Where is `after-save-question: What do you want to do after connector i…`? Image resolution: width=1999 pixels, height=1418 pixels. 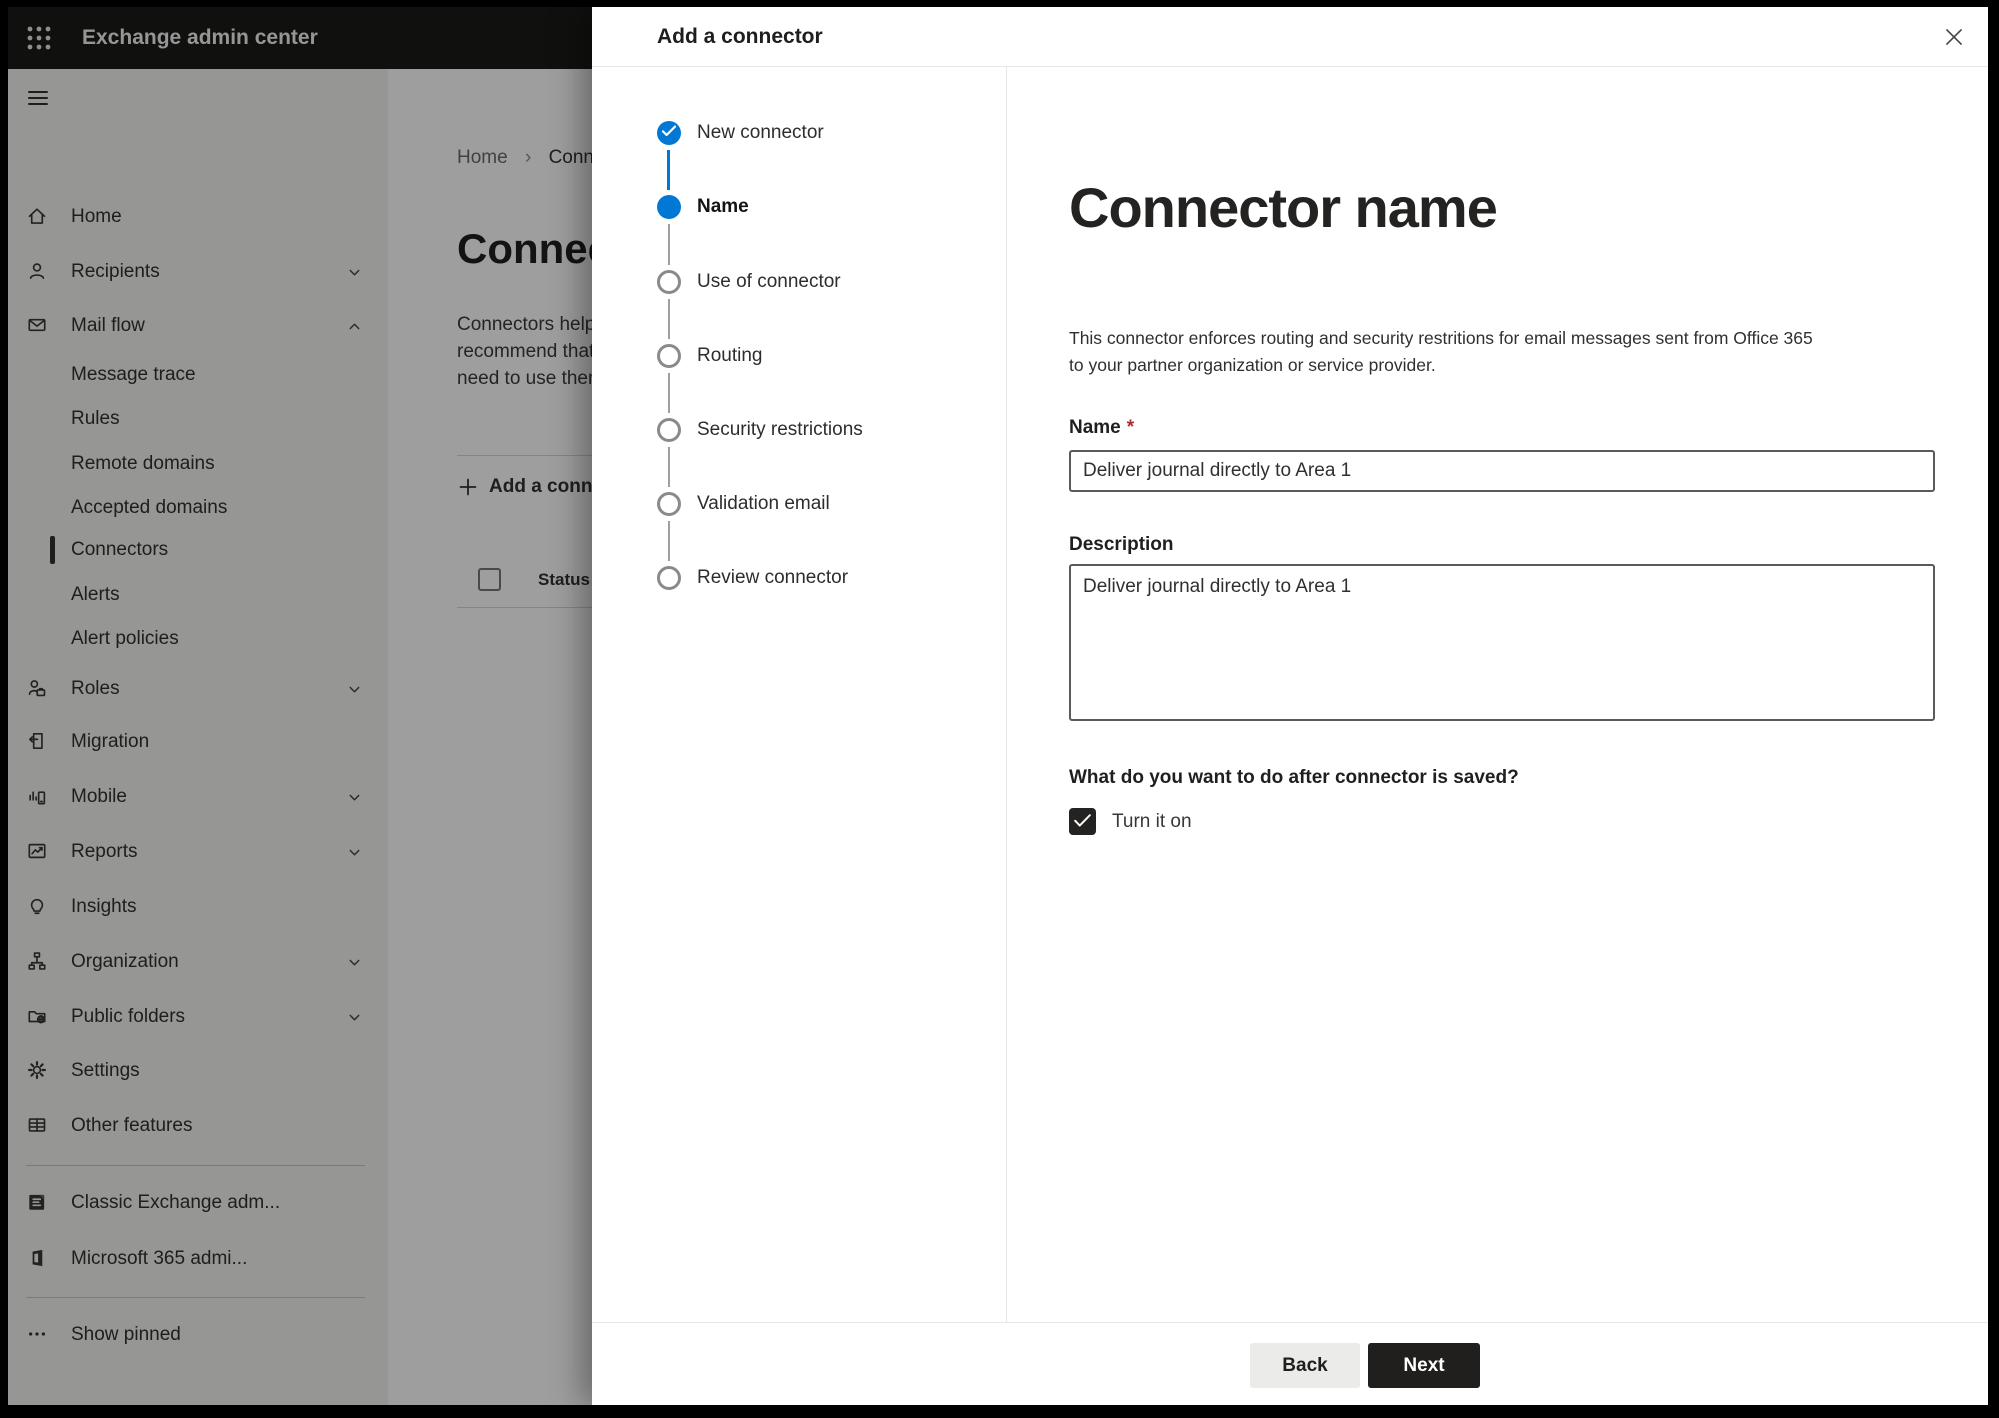
after-save-question: What do you want to do after connector i… is located at coordinates (1294, 777).